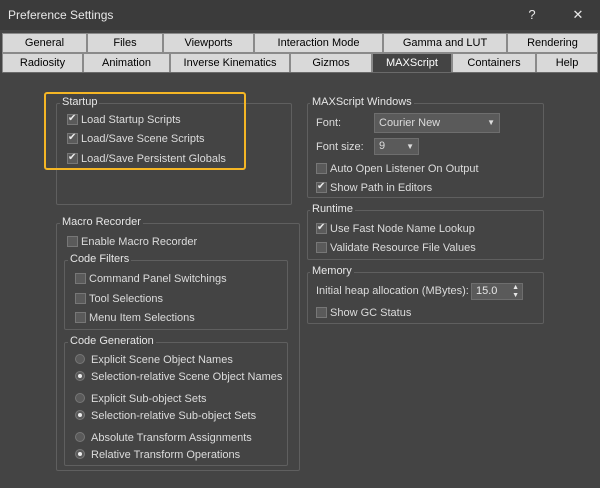  I want to click on tool-selections-checkbox: Tool Selections, so click(119, 299).